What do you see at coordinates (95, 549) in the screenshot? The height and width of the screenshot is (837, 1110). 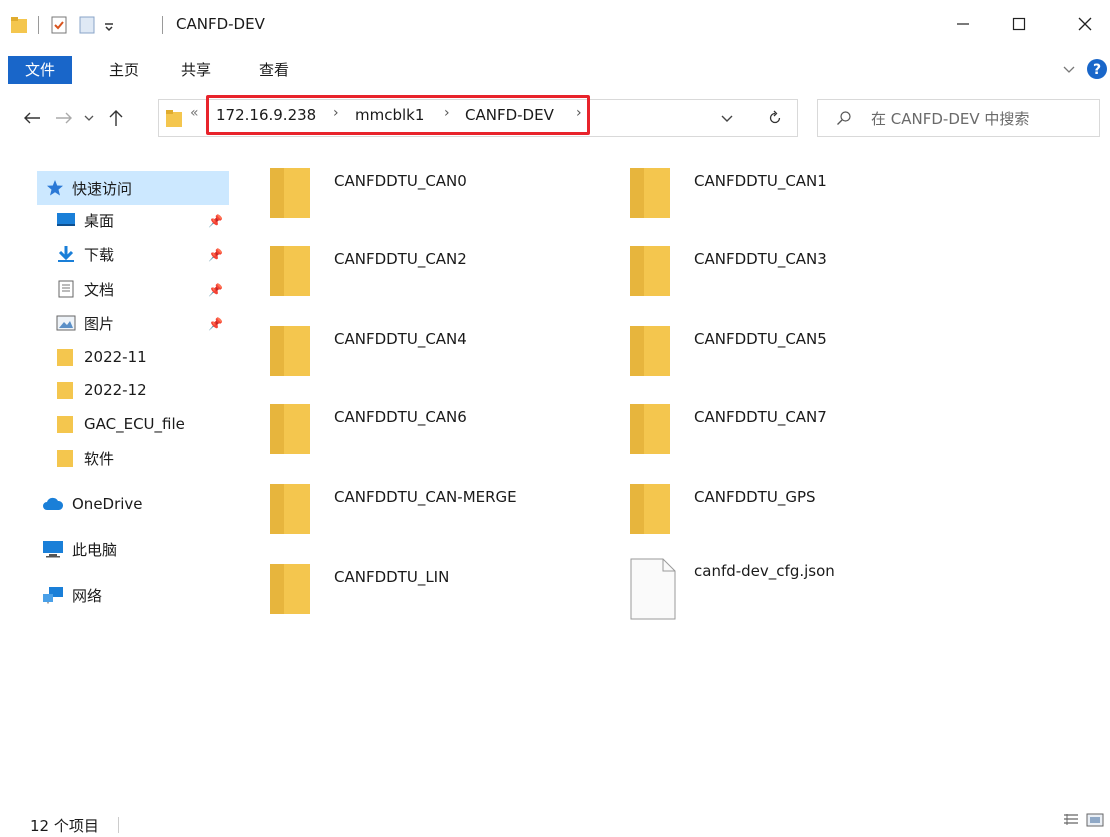 I see `sidebar-item-label: 此电脑` at bounding box center [95, 549].